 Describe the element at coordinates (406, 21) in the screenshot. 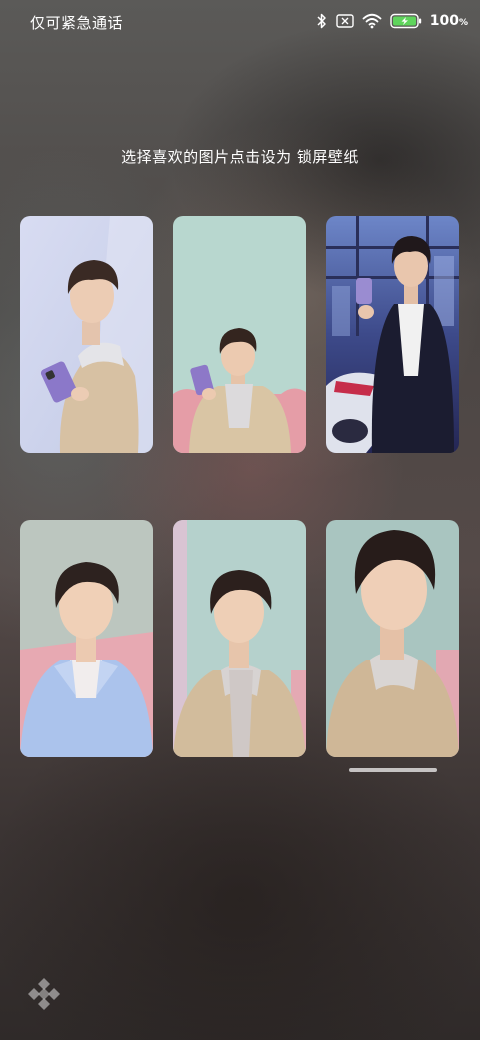

I see `battery-charging-icon` at that location.